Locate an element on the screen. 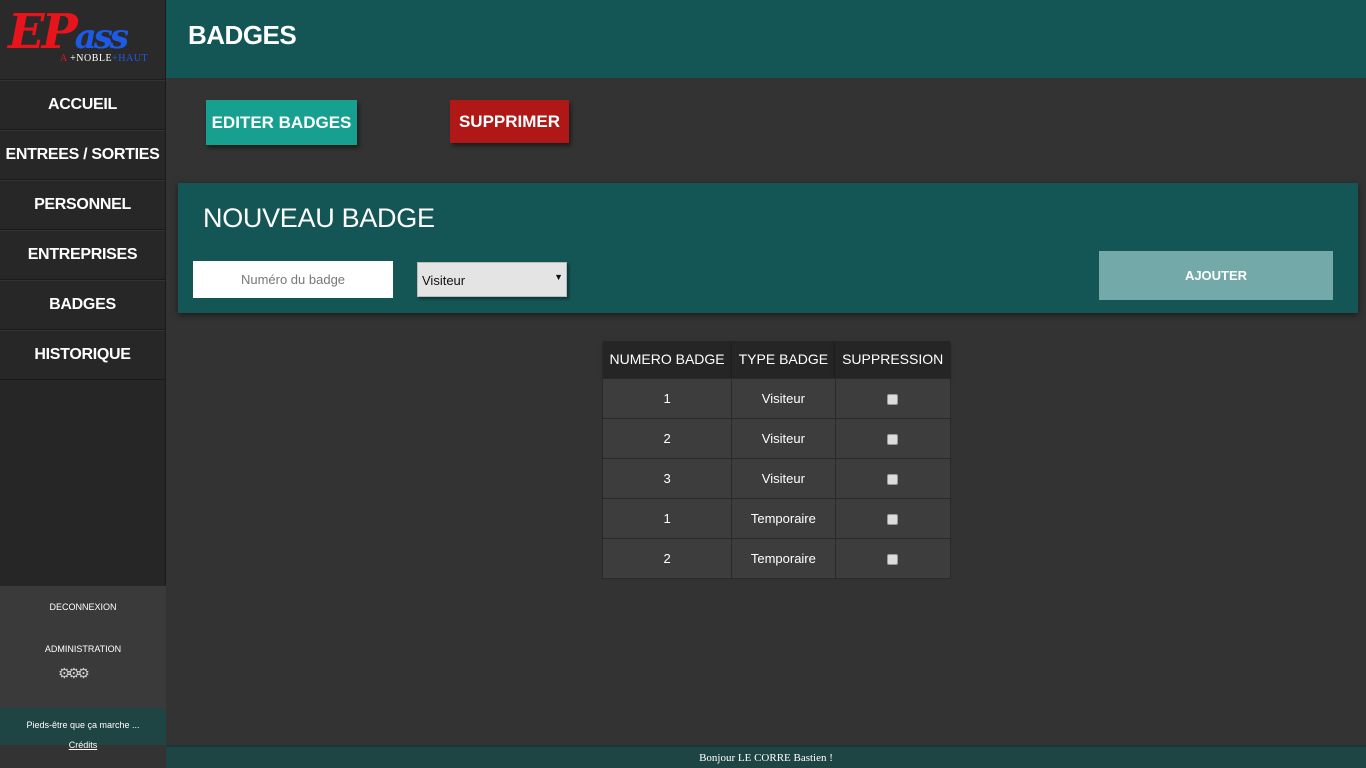 The width and height of the screenshot is (1366, 768). sidebar-item-label: ACCUEIL is located at coordinates (82, 104).